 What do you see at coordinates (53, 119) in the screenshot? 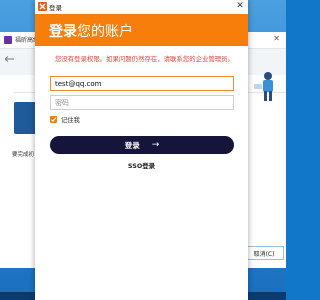
I see `checkbox-checked-icon` at bounding box center [53, 119].